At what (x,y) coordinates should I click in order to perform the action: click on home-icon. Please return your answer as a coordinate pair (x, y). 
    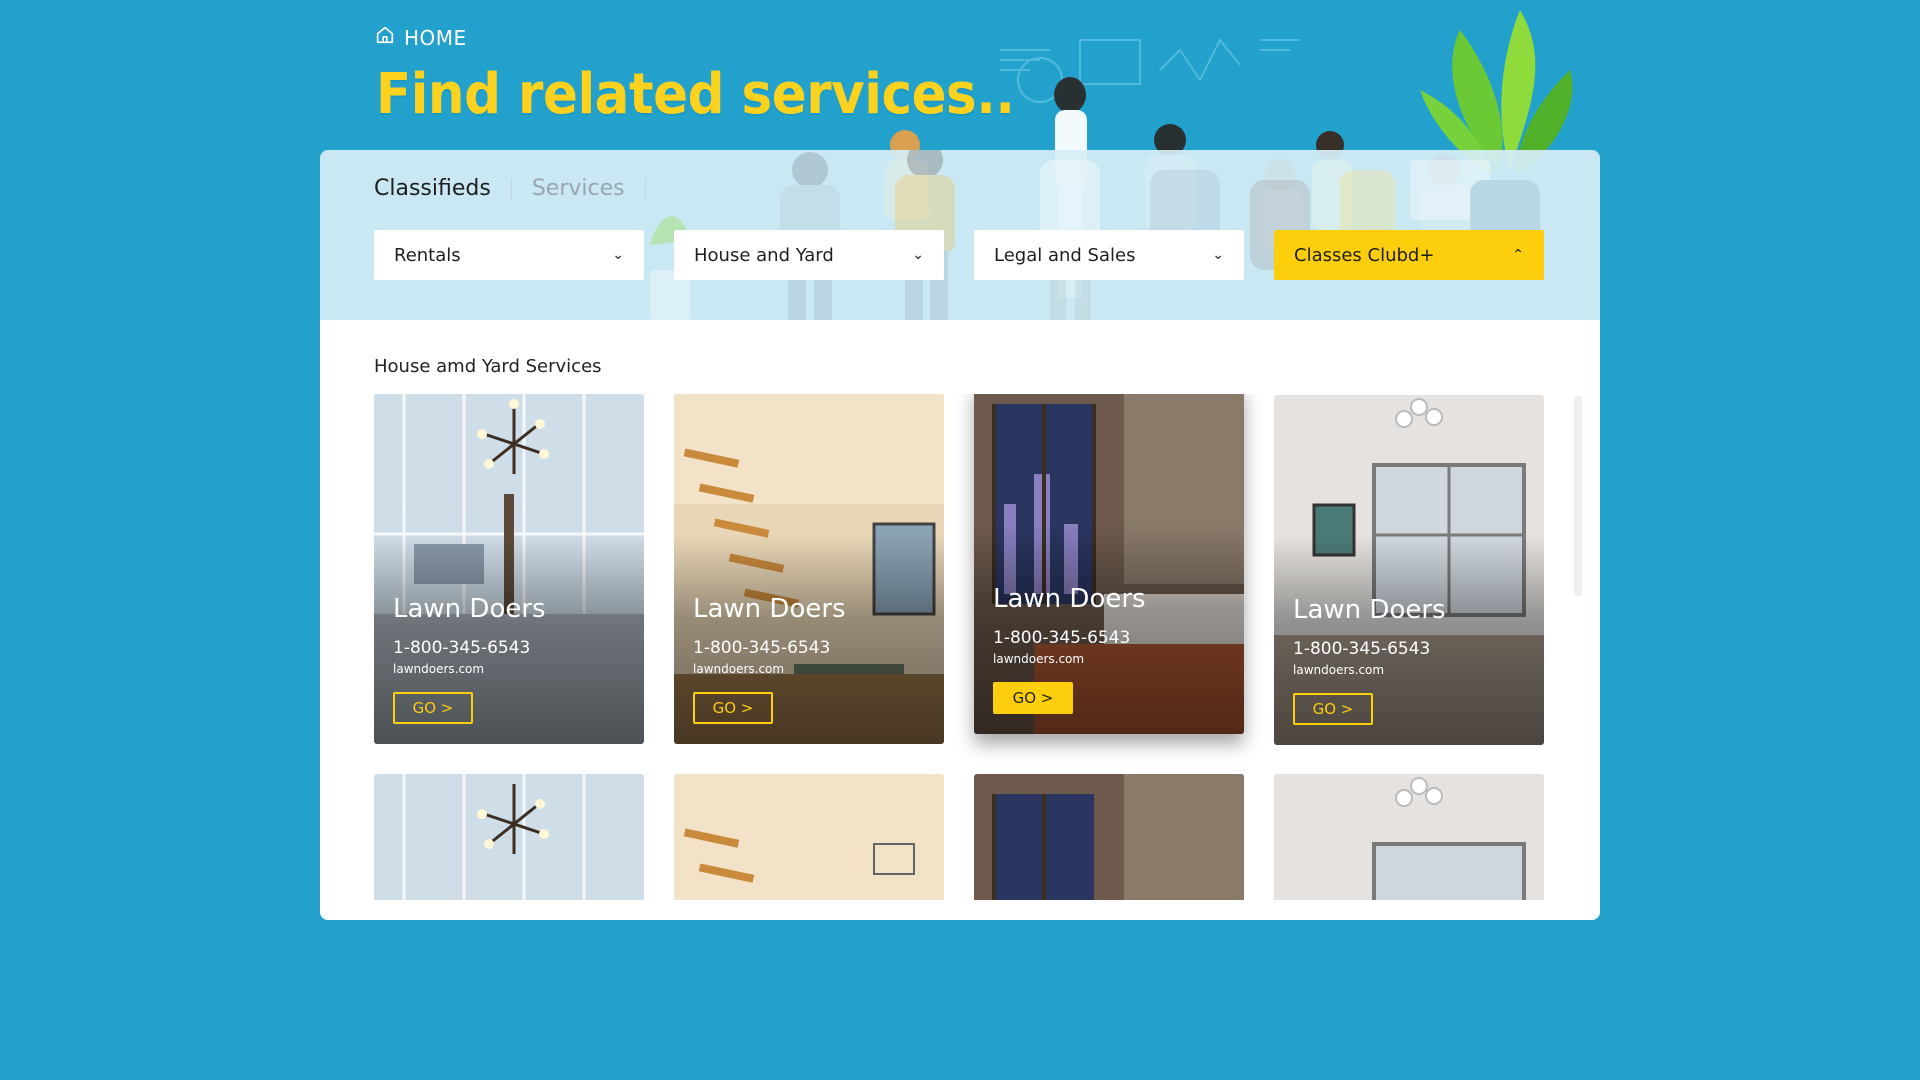
    Looking at the image, I should click on (385, 37).